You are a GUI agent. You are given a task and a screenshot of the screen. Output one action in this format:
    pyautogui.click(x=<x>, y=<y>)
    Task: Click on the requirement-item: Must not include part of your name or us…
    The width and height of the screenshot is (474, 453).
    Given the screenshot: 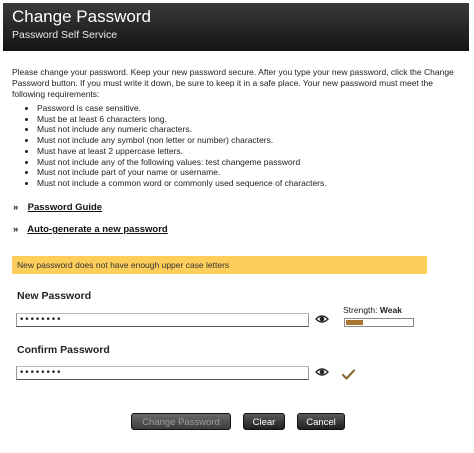 What is the action you would take?
    pyautogui.click(x=182, y=172)
    